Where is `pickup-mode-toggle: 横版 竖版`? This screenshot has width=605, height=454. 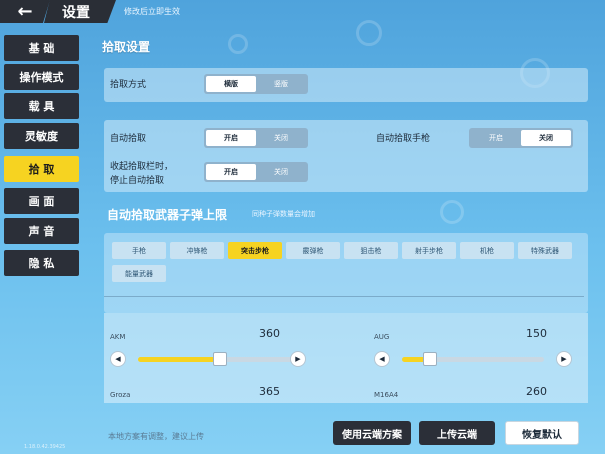
pickup-mode-toggle: 横版 竖版 is located at coordinates (256, 84).